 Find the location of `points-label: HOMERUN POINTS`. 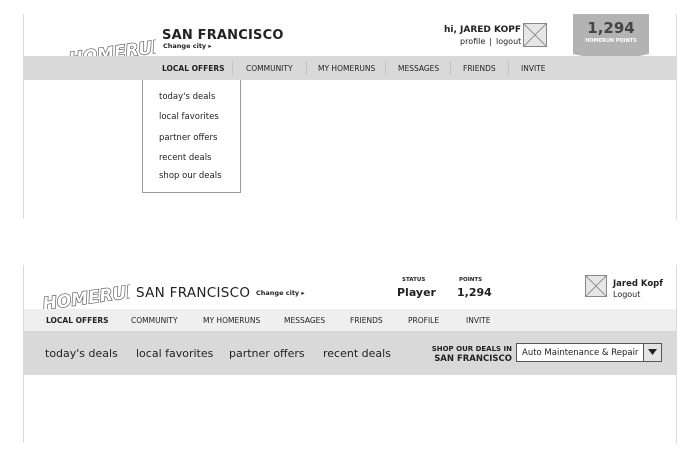

points-label: HOMERUN POINTS is located at coordinates (611, 41).